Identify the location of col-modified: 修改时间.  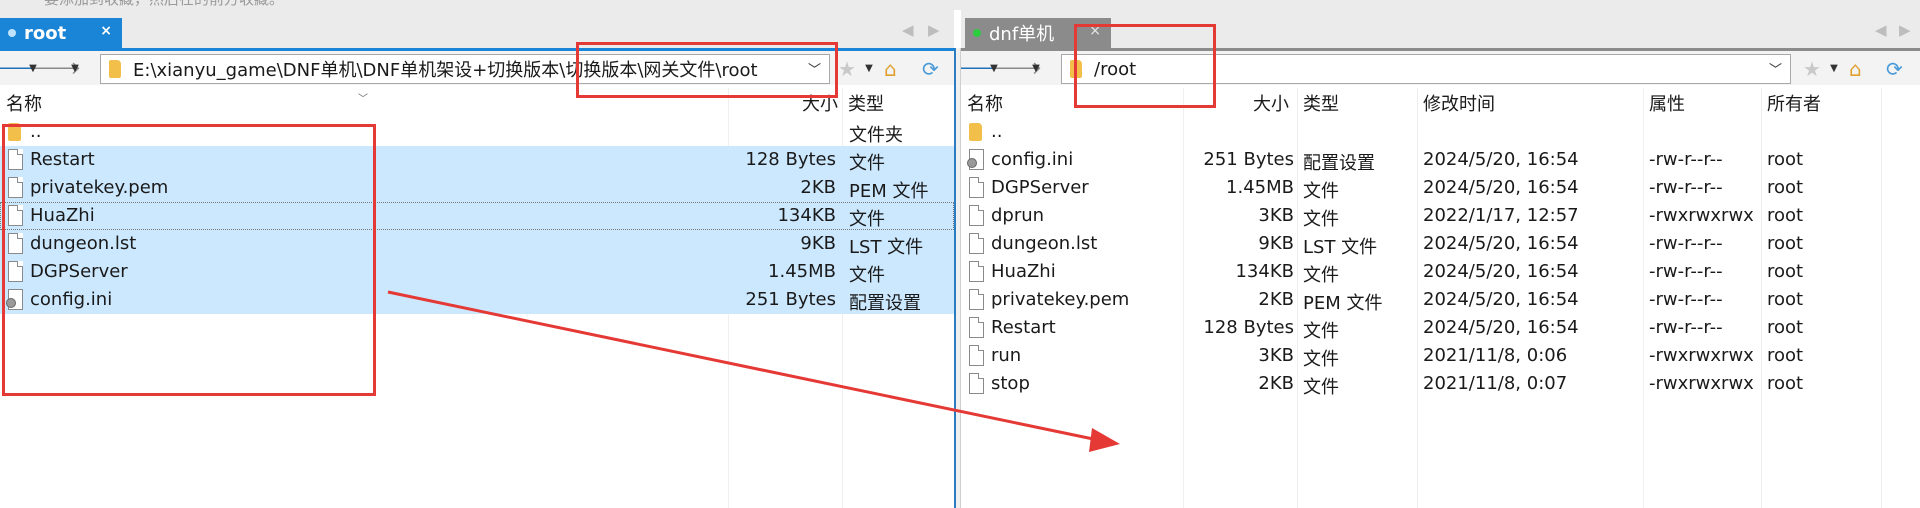
(1459, 103).